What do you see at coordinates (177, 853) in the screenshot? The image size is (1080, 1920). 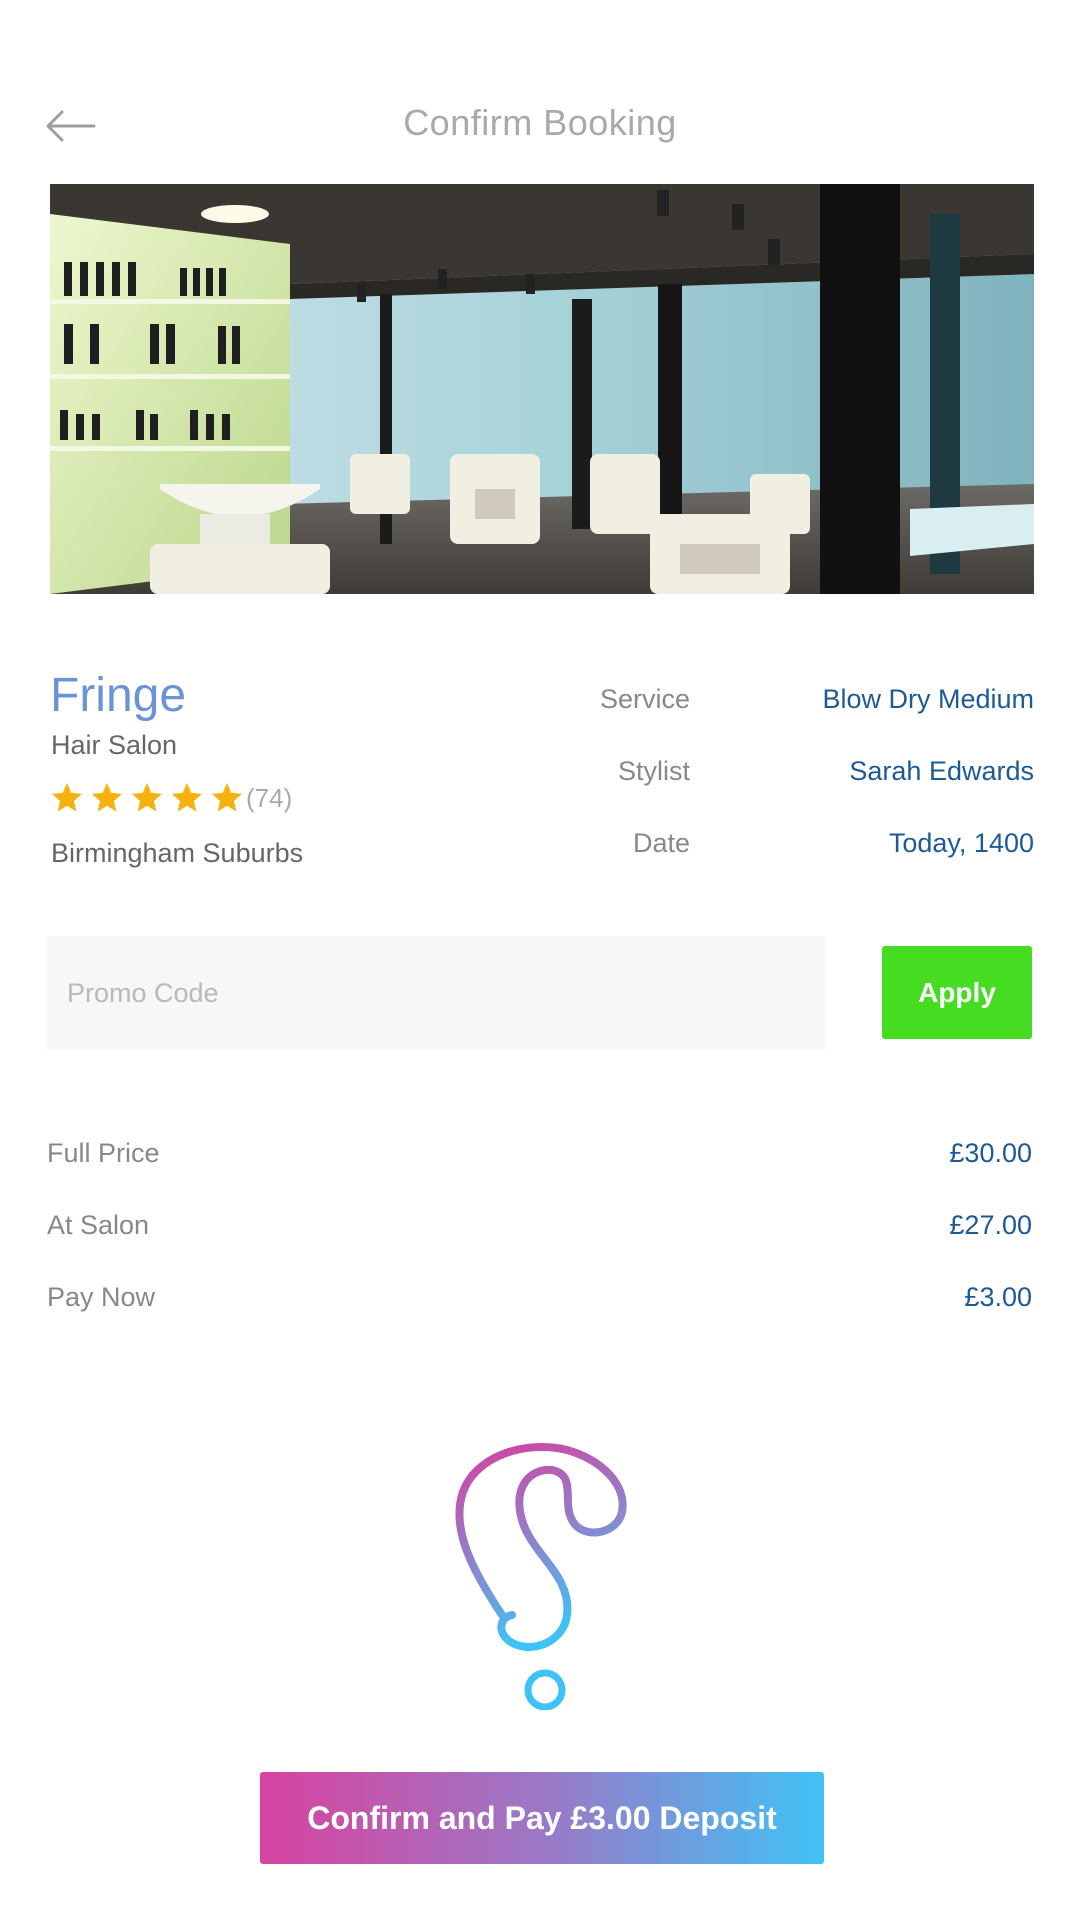 I see `salon-location: Birmingham Suburbs` at bounding box center [177, 853].